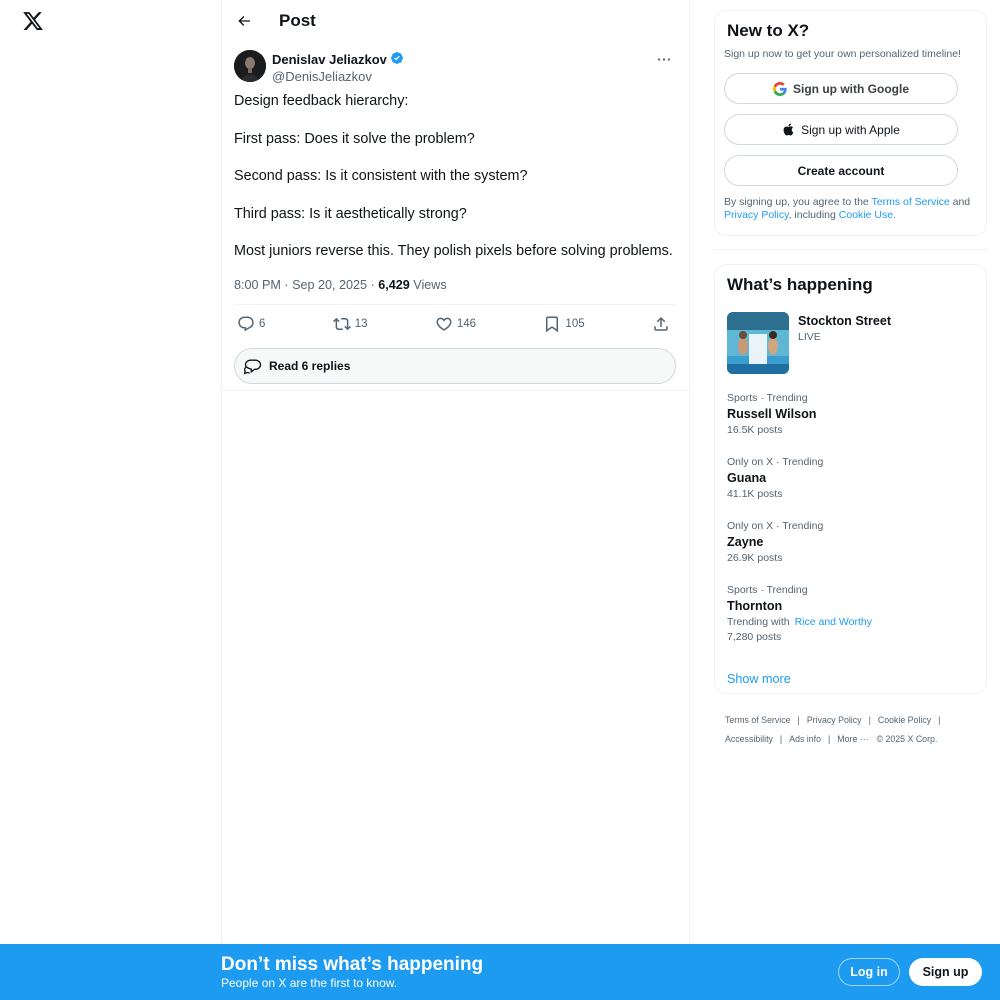 The height and width of the screenshot is (1000, 1000). I want to click on login-button: Log in, so click(869, 972).